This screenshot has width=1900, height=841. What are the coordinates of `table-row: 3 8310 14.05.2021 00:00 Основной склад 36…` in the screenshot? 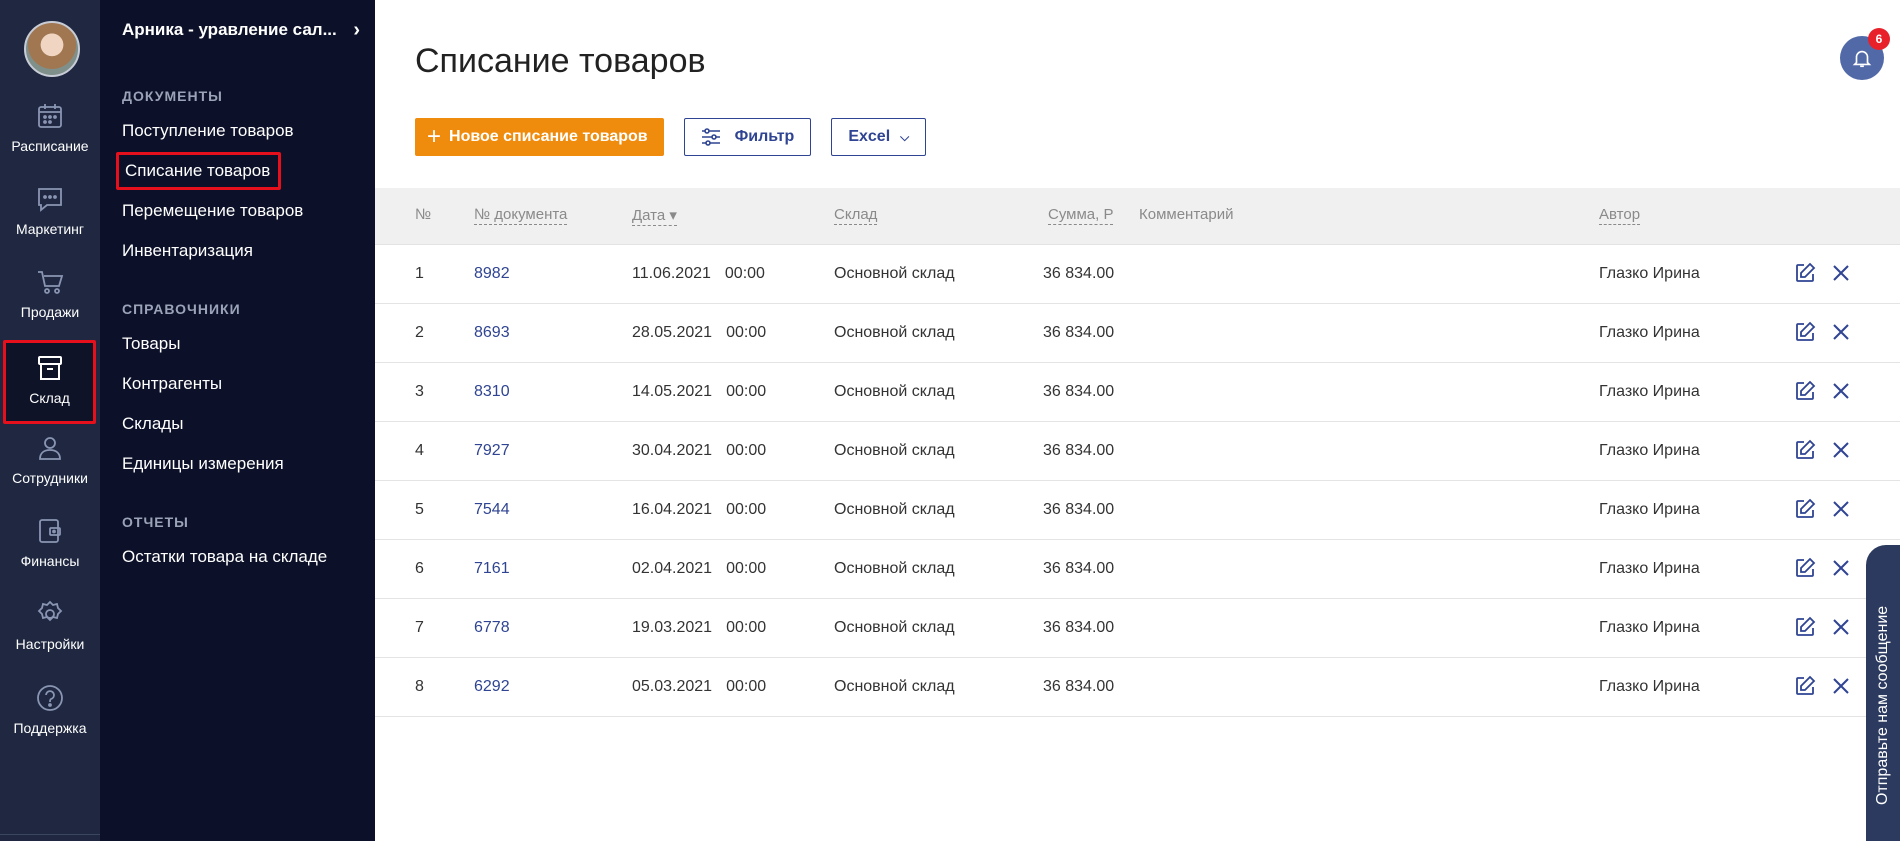 It's located at (1137, 392).